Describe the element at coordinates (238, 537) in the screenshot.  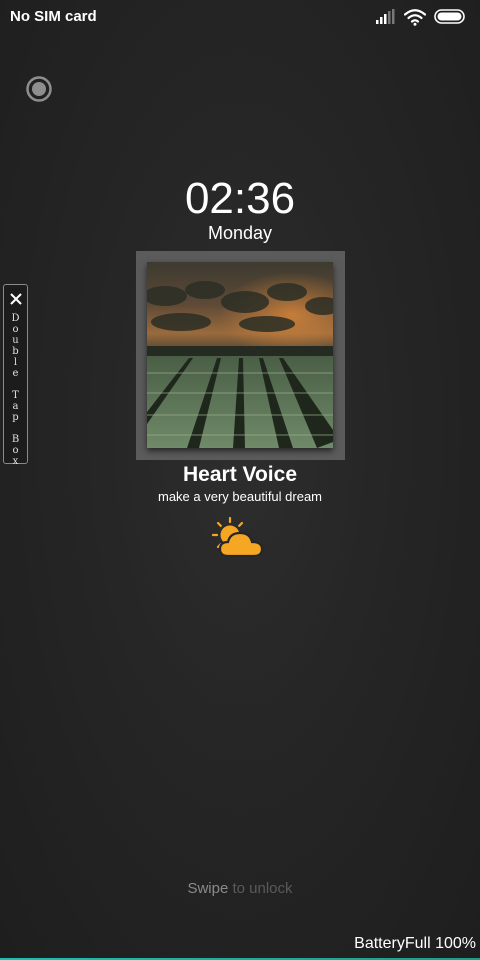
I see `partly-sunny-icon` at that location.